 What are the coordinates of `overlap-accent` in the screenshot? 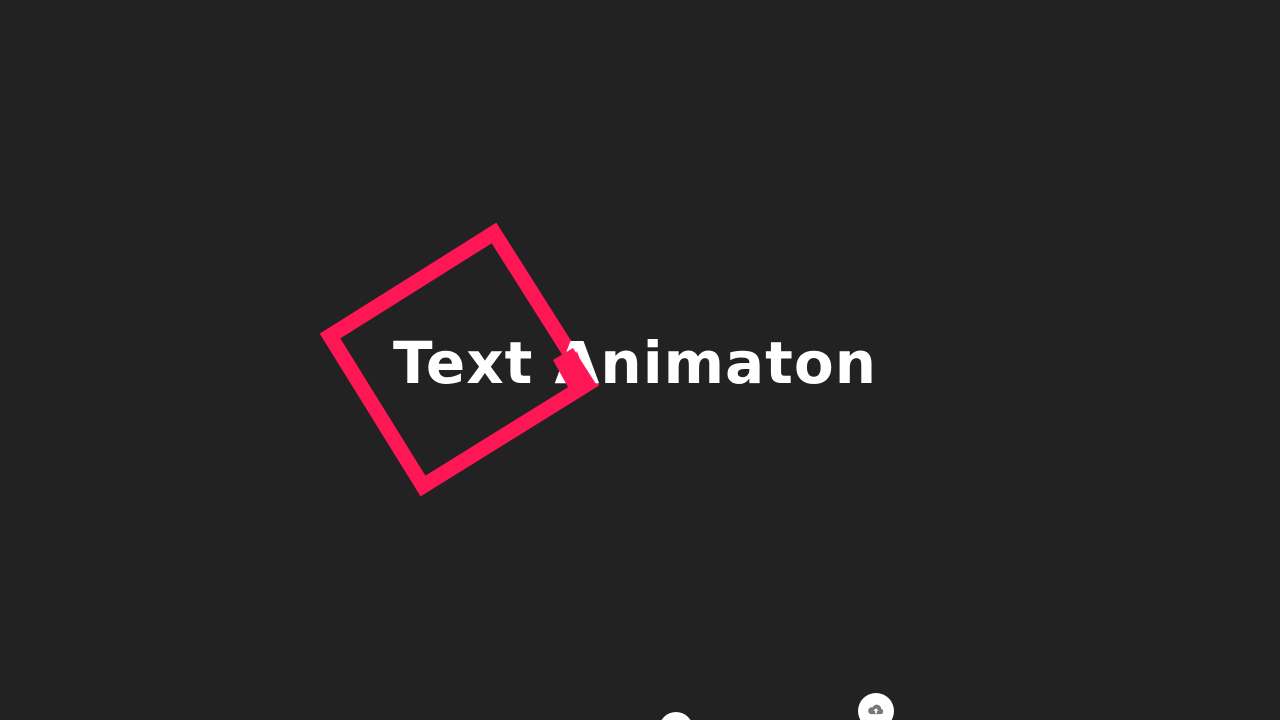 It's located at (574, 373).